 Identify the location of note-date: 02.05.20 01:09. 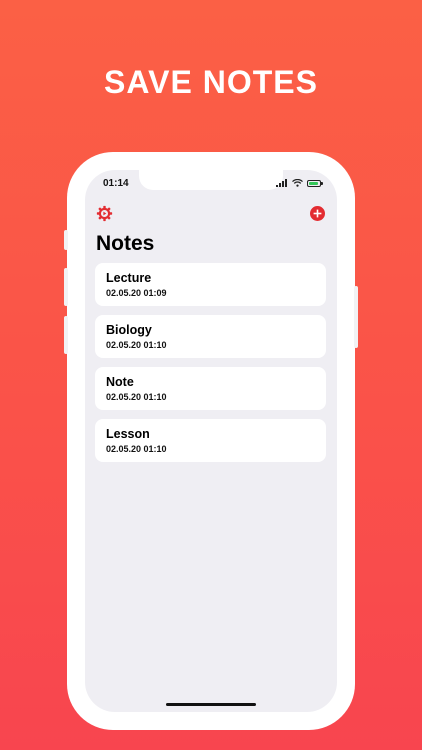
(136, 293).